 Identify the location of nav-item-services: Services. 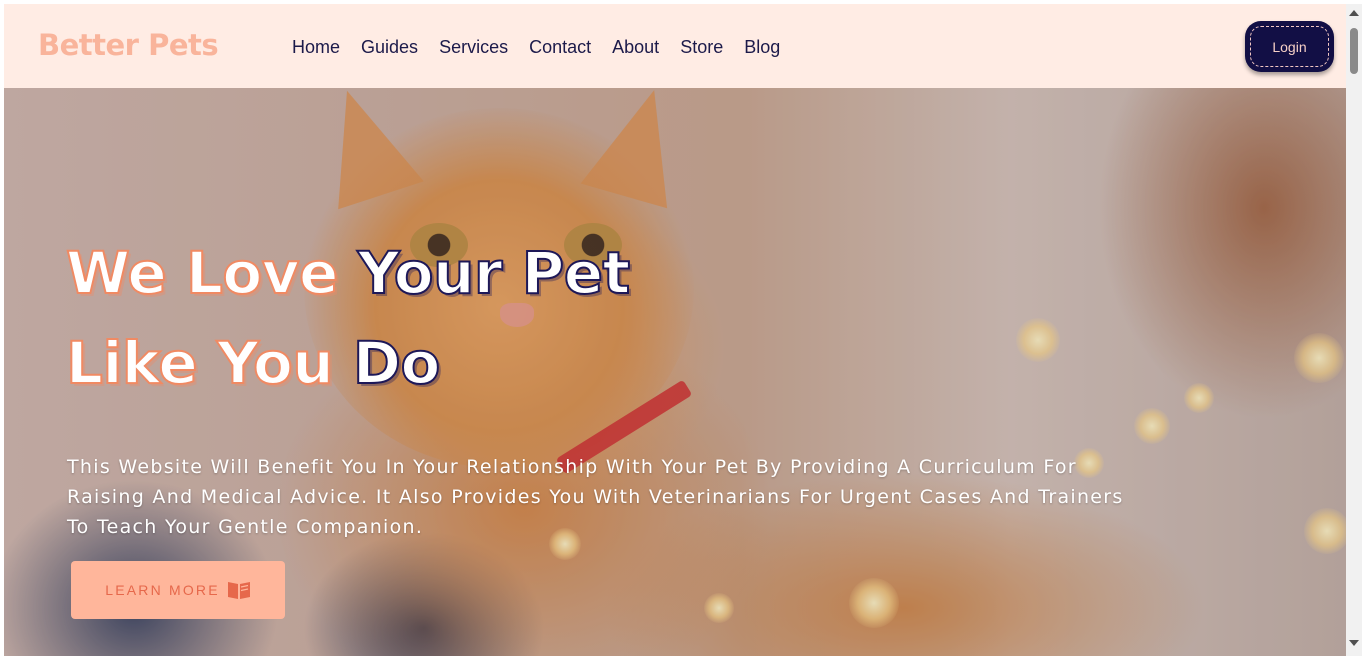
(473, 47).